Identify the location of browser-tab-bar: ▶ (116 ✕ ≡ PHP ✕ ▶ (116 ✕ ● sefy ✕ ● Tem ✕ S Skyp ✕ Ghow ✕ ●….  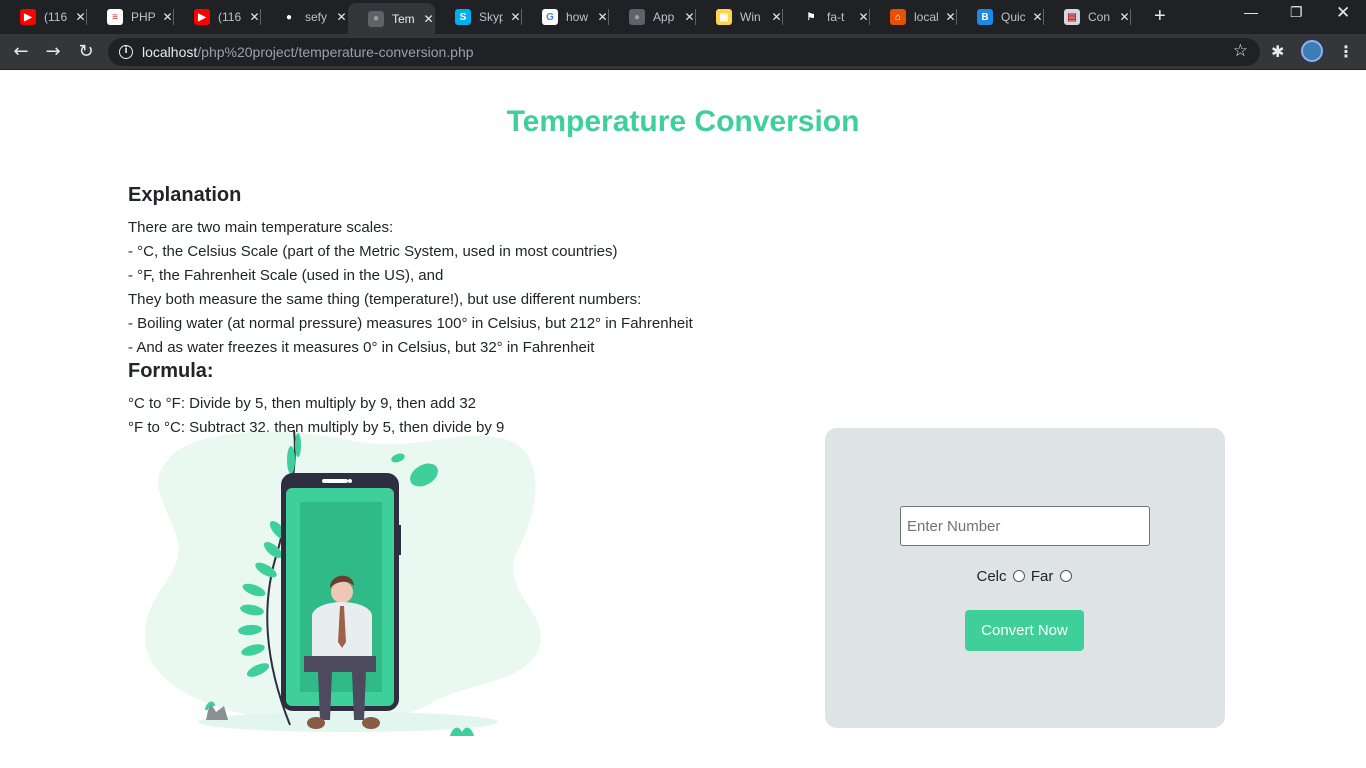
(683, 17).